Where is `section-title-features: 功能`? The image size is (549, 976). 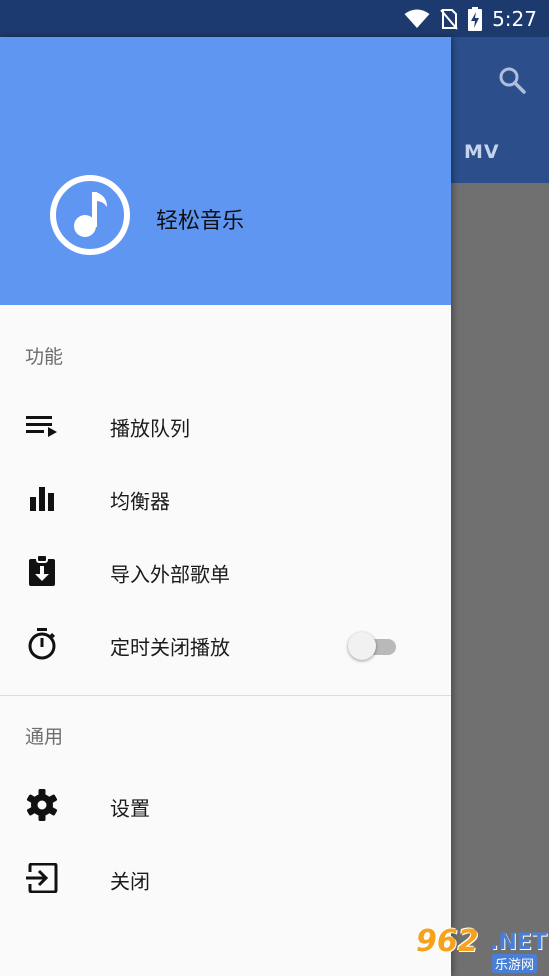
section-title-features: 功能 is located at coordinates (44, 357).